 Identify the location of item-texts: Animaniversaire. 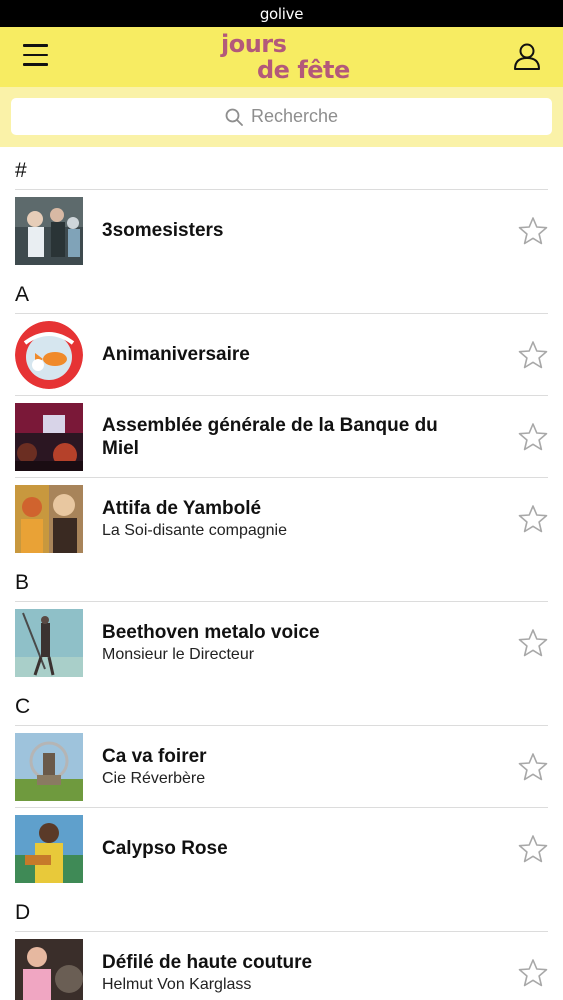
(288, 354).